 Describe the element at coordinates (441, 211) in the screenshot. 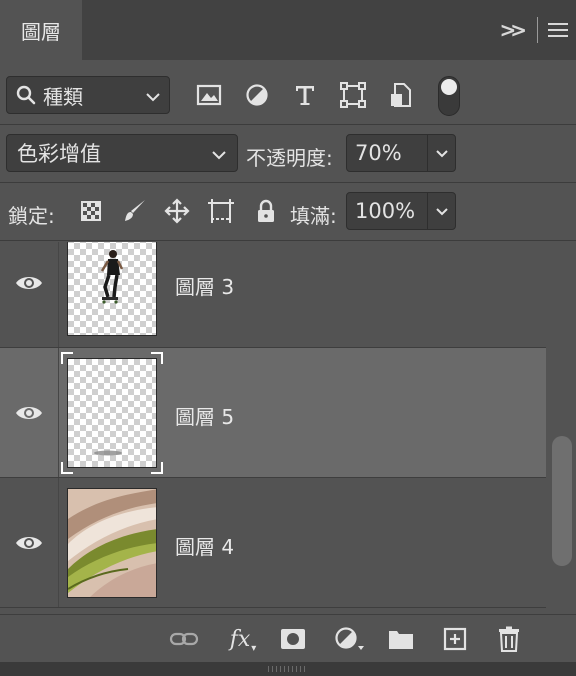

I see `fill-dropdown-button` at that location.